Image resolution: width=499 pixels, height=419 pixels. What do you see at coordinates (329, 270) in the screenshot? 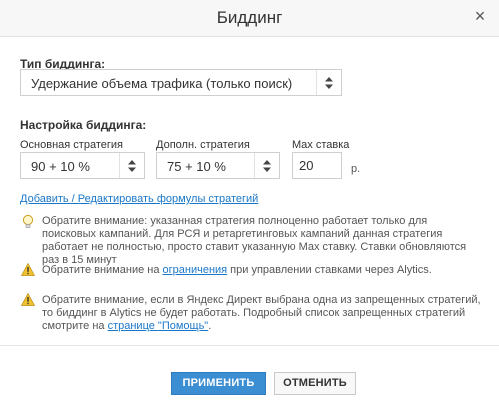
I see `note-limits-text-end: при управлении ставками через Alytics.` at bounding box center [329, 270].